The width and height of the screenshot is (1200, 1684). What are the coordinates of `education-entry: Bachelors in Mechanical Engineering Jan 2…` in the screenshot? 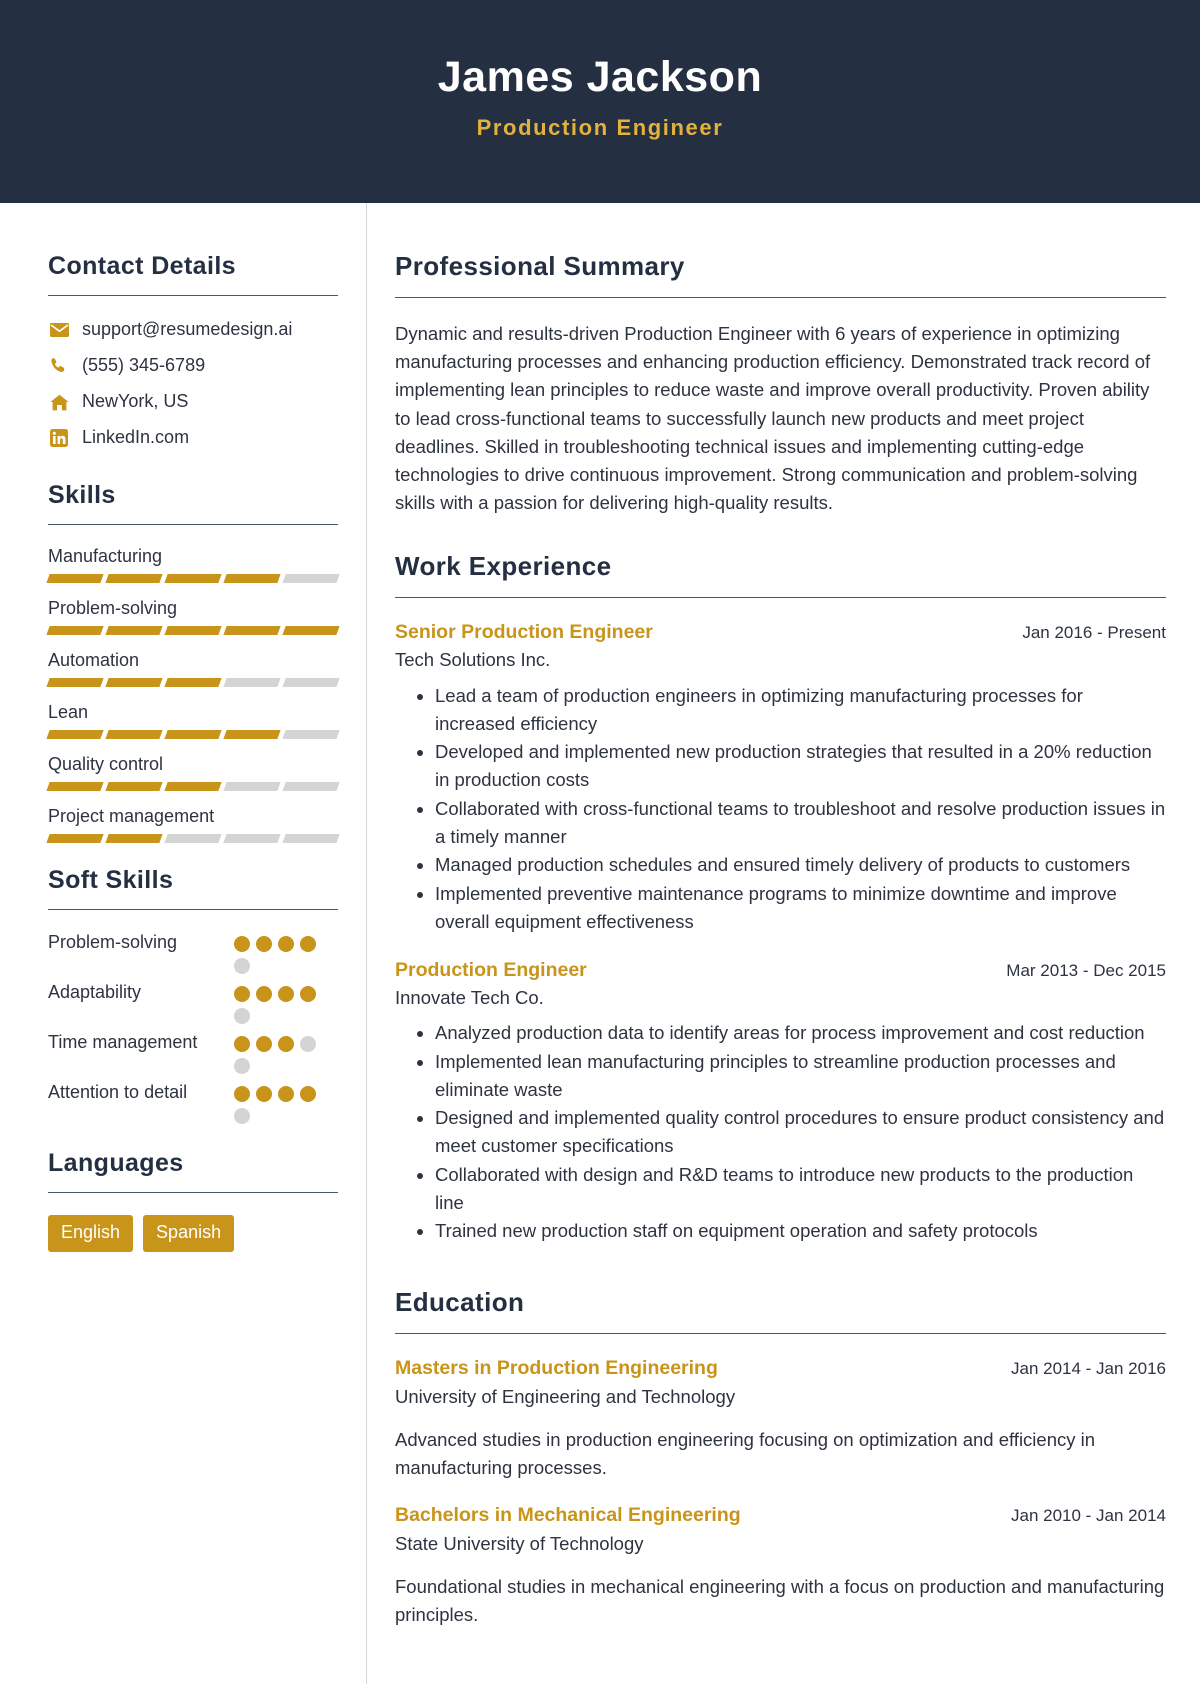 It's located at (780, 1565).